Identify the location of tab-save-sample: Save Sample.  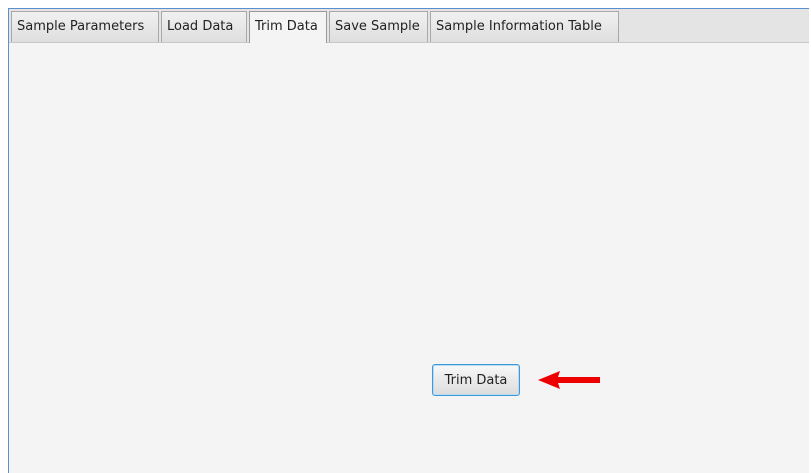
(378, 26).